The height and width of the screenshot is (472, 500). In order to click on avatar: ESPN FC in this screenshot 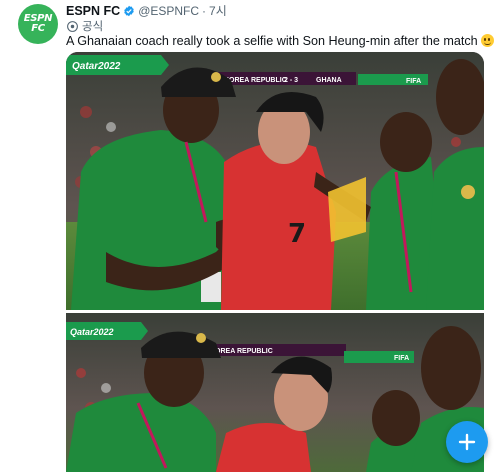, I will do `click(38, 24)`.